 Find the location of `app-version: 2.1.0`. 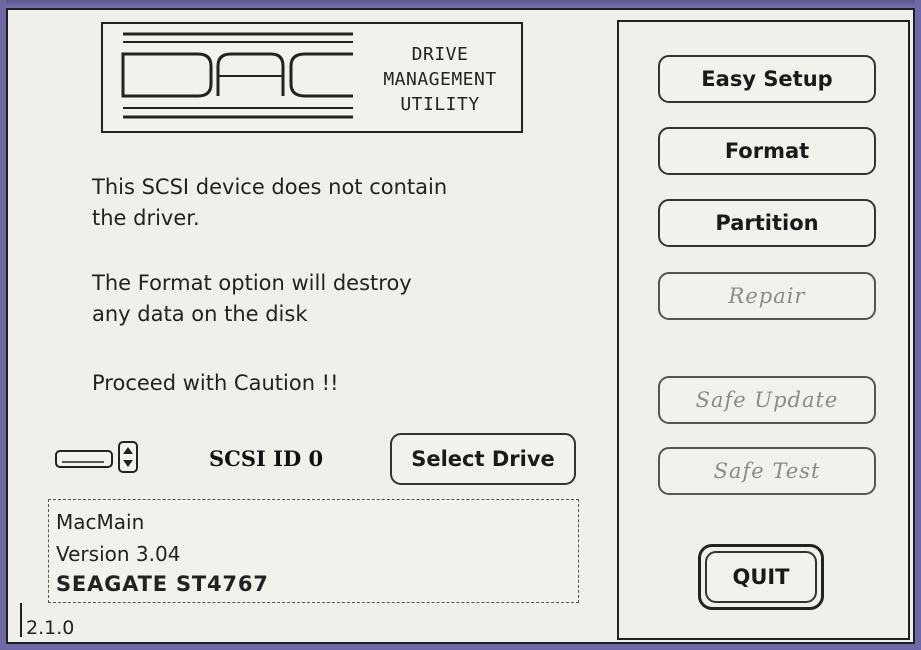

app-version: 2.1.0 is located at coordinates (50, 628).